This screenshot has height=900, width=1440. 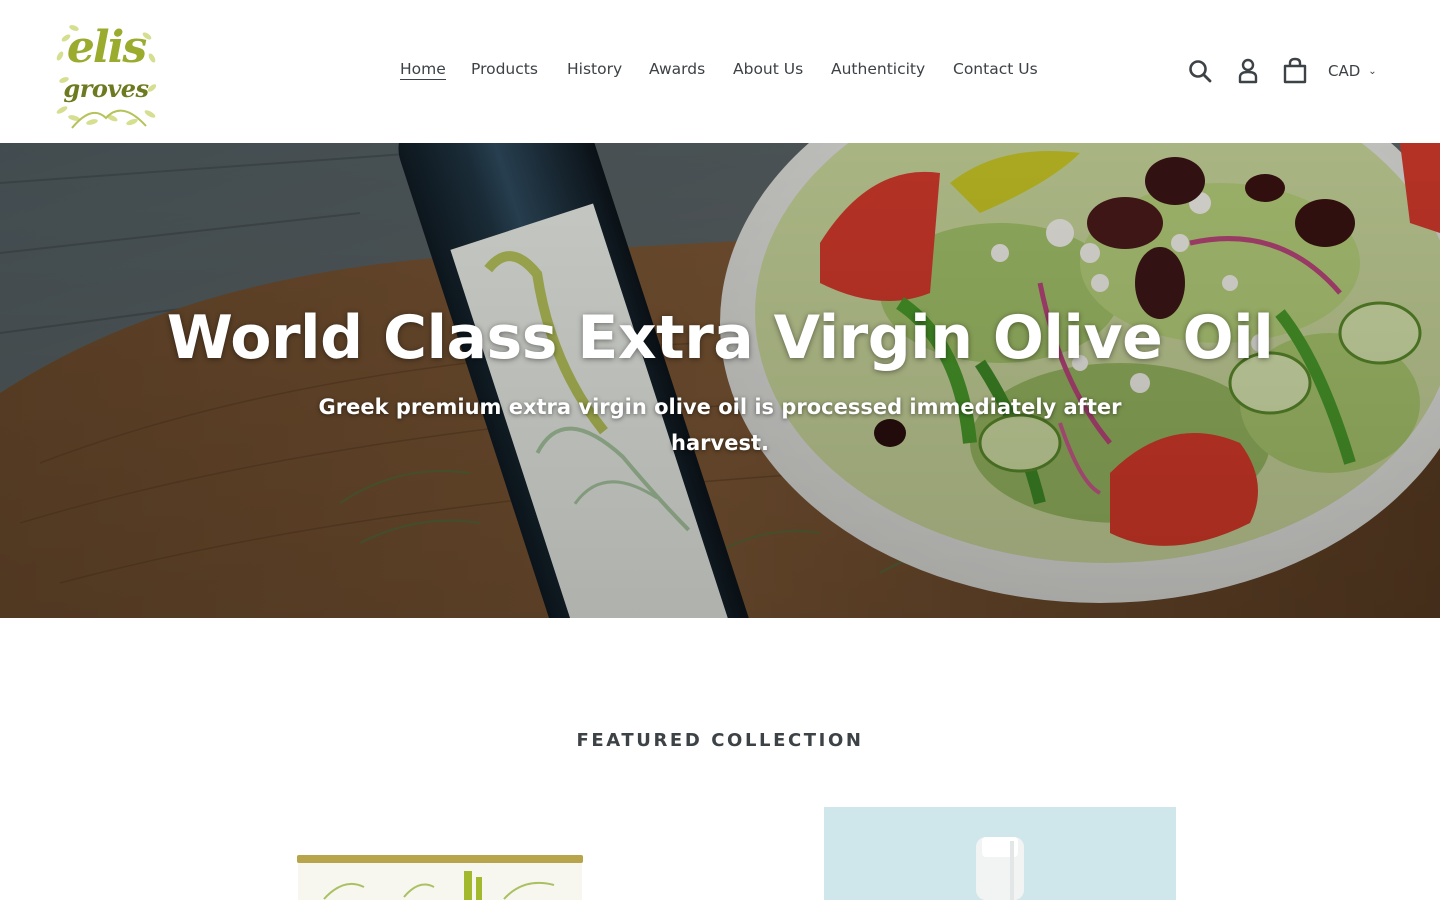 I want to click on product-card-tin, so click(x=440, y=853).